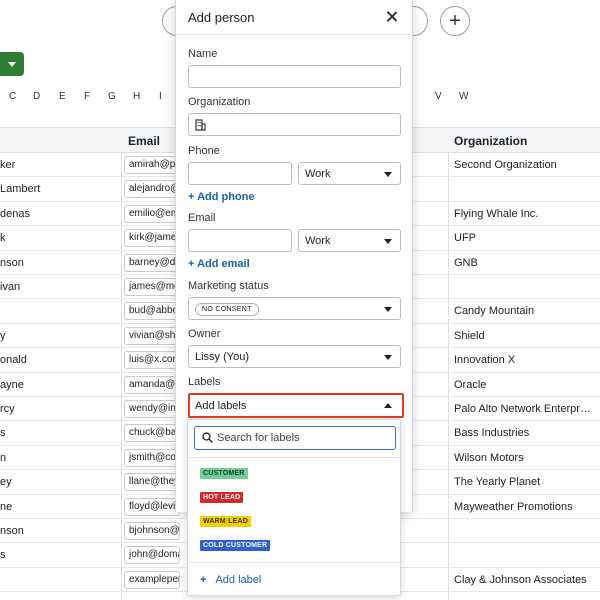 This screenshot has width=600, height=600. What do you see at coordinates (204, 151) in the screenshot?
I see `phone-label: Phone` at bounding box center [204, 151].